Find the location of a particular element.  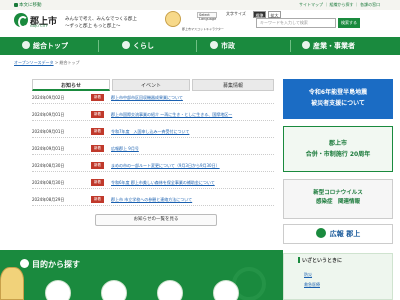

news-tabs: お知らせ イベント 募集情報 is located at coordinates (153, 85).